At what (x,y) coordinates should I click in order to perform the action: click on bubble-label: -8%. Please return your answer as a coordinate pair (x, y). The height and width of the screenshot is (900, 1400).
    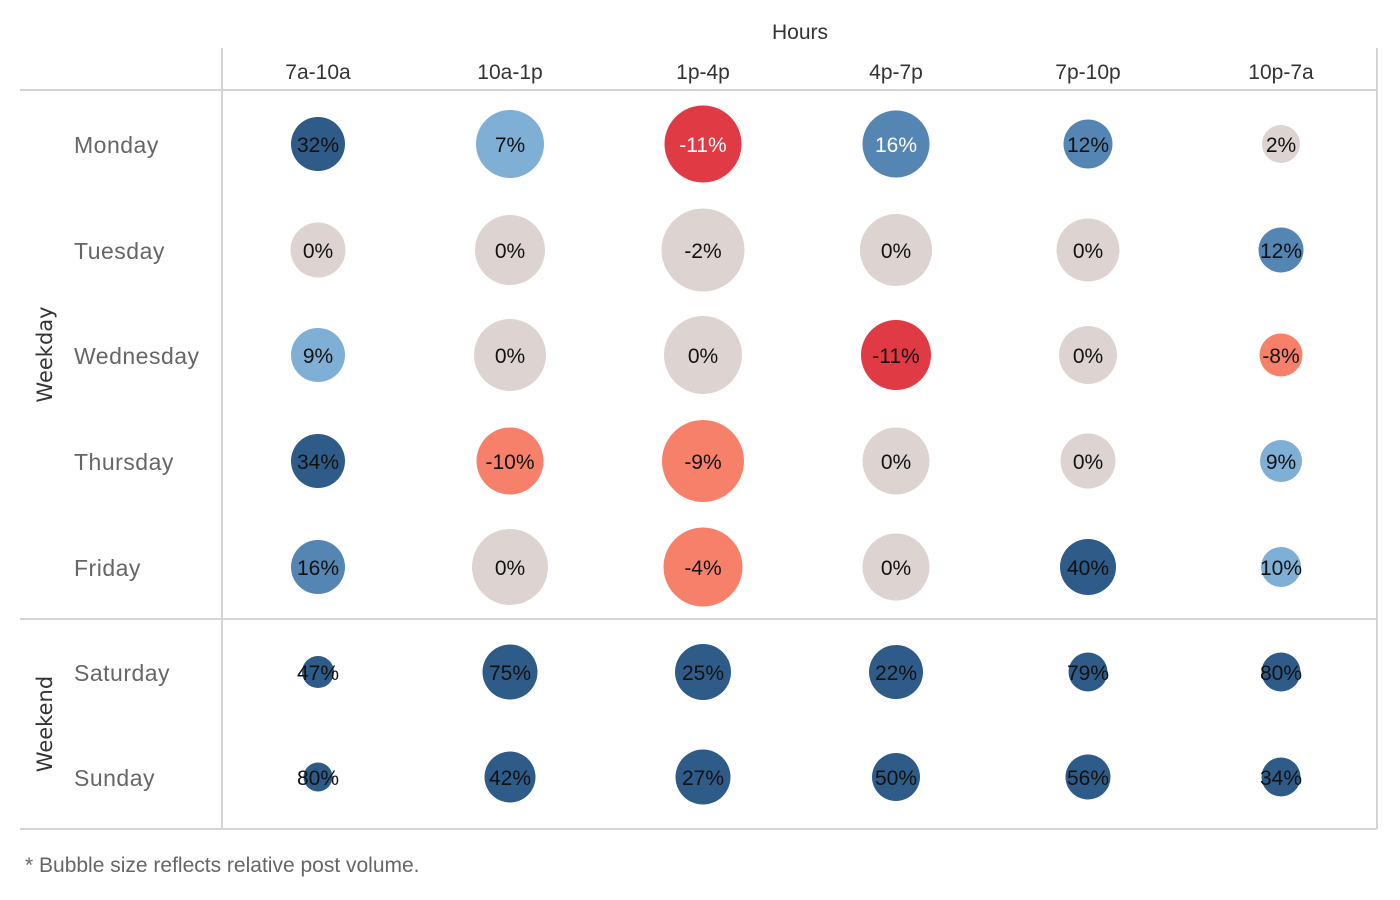
    Looking at the image, I should click on (1280, 356).